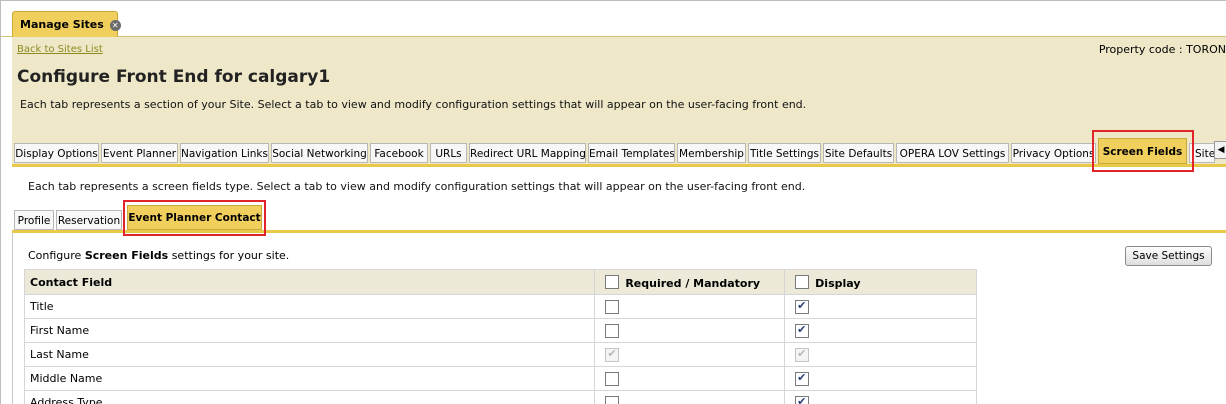 This screenshot has width=1226, height=404. I want to click on display-header-label: Display, so click(838, 283).